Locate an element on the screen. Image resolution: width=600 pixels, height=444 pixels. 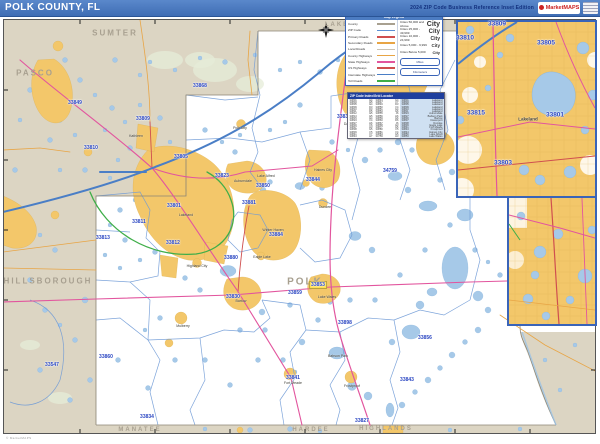
zip-index-row: 33853 Lake Wales is located at coordinates (422, 136).